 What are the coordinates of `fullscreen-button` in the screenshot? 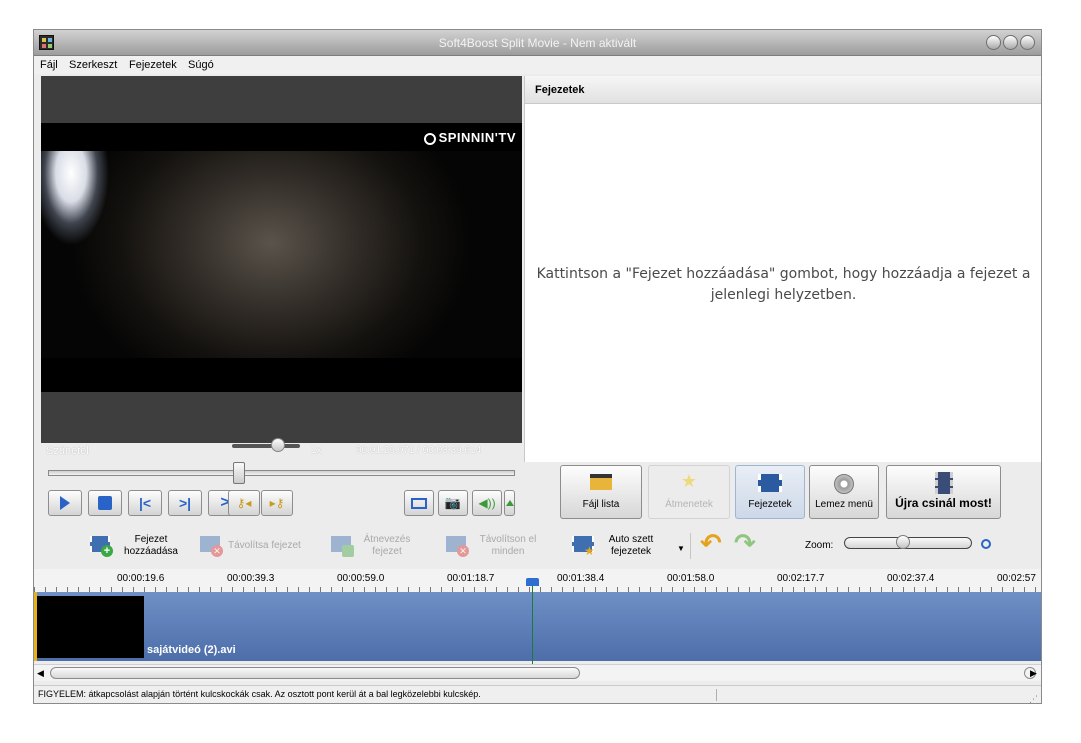 It's located at (419, 503).